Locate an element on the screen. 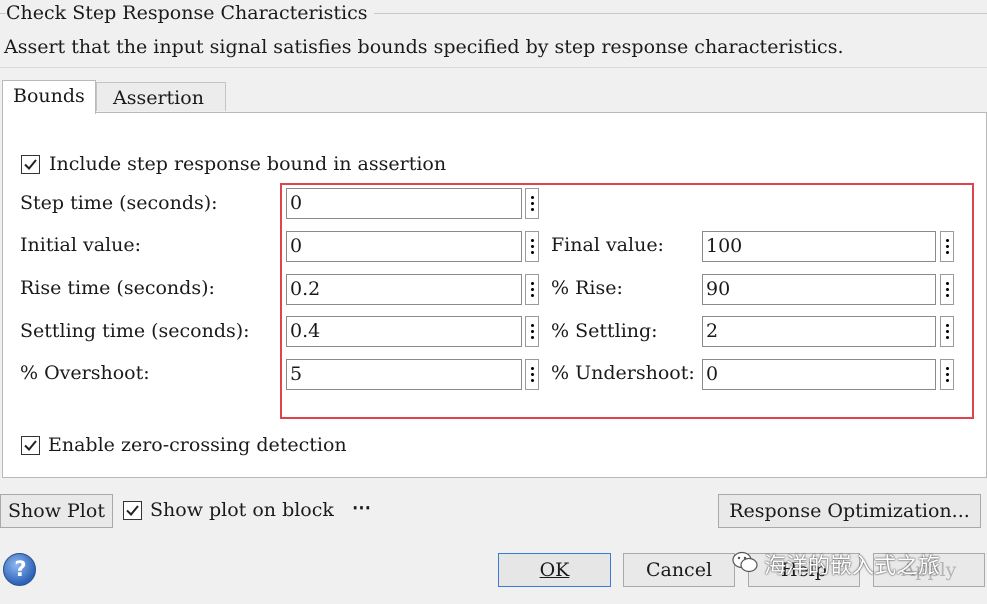 This screenshot has height=604, width=987. cancel-button: Cancel is located at coordinates (679, 570).